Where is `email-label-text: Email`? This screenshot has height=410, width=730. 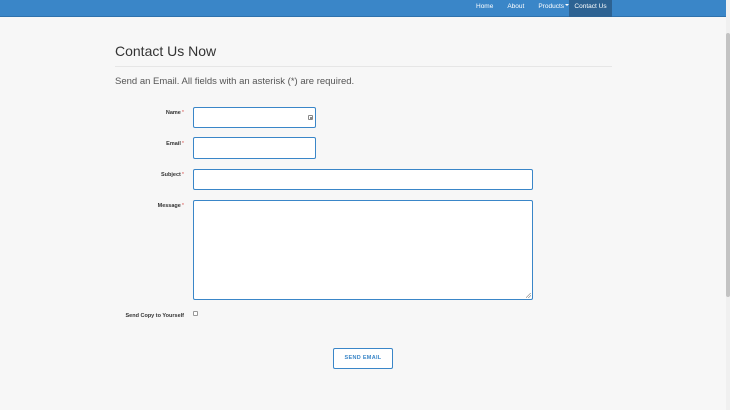 email-label-text: Email is located at coordinates (173, 144).